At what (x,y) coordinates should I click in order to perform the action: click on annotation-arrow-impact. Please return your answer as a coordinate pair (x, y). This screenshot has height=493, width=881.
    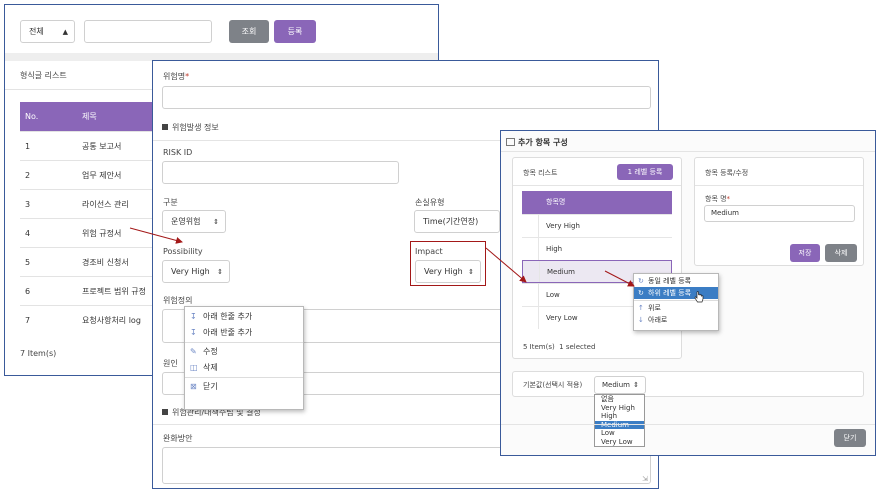
    Looking at the image, I should click on (506, 265).